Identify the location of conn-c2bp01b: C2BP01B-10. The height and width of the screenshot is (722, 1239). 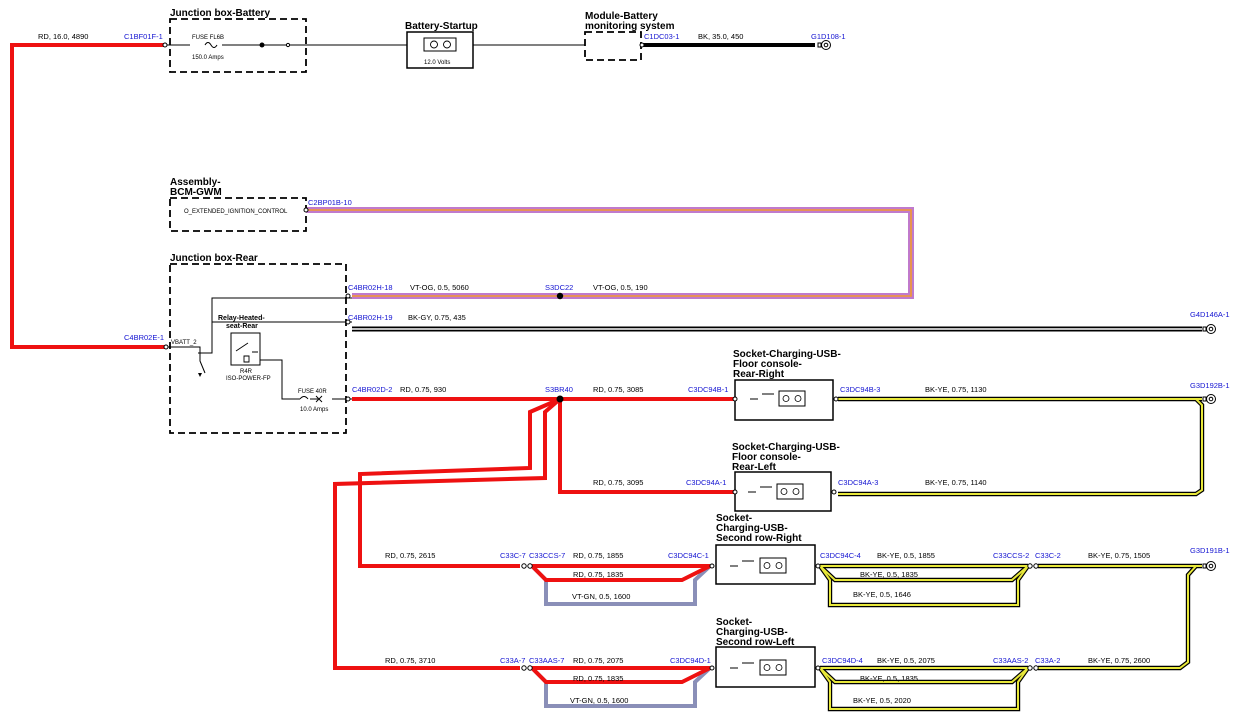
(330, 202).